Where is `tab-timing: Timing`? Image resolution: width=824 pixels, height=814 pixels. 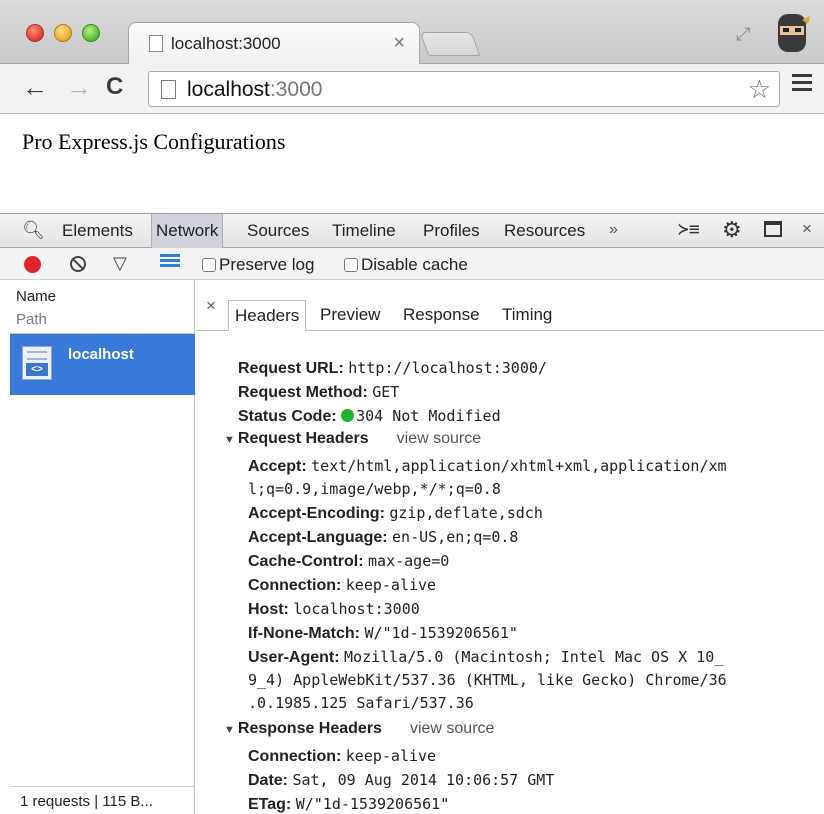 tab-timing: Timing is located at coordinates (527, 315).